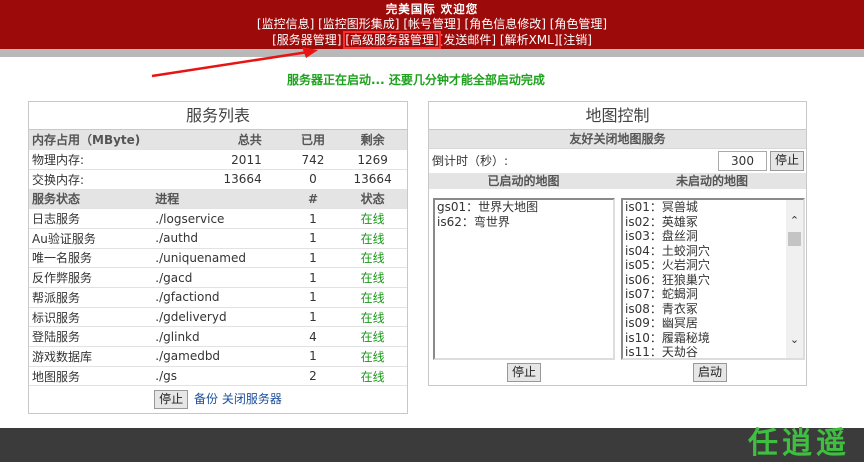  Describe the element at coordinates (220, 337) in the screenshot. I see `service-process: ./glinkd` at that location.